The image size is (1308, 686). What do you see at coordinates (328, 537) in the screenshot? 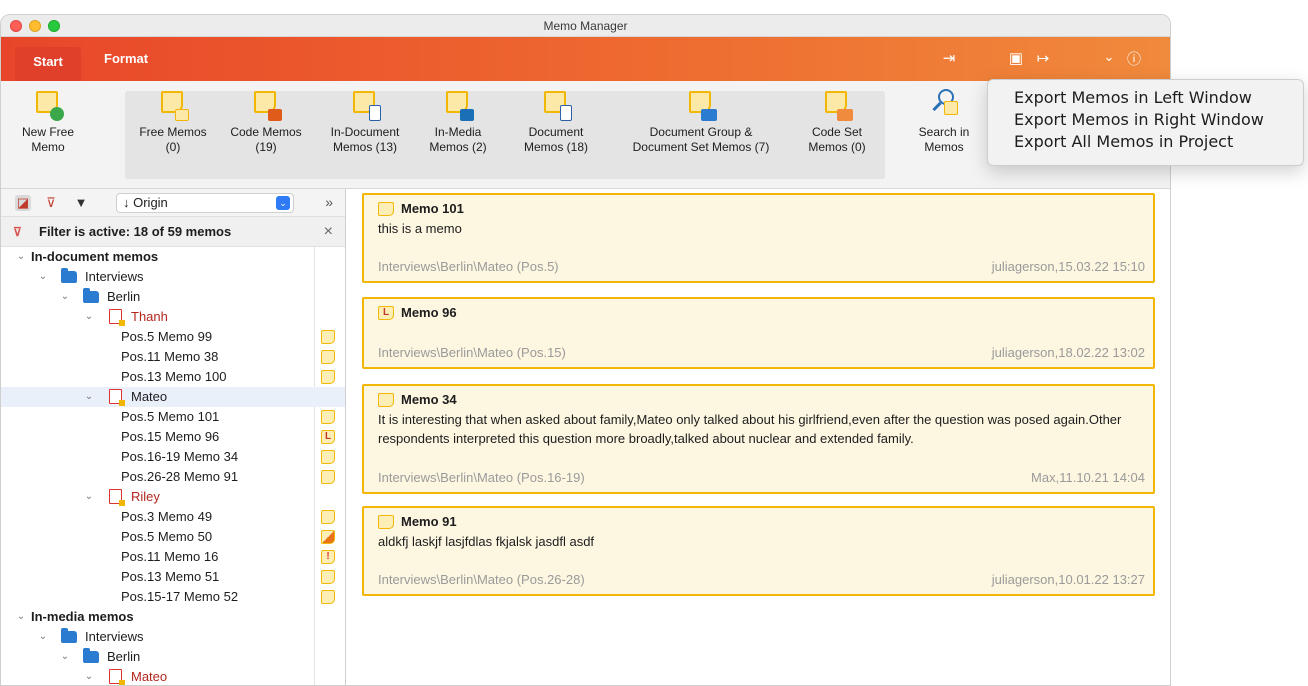
I see `question-memo-icon` at bounding box center [328, 537].